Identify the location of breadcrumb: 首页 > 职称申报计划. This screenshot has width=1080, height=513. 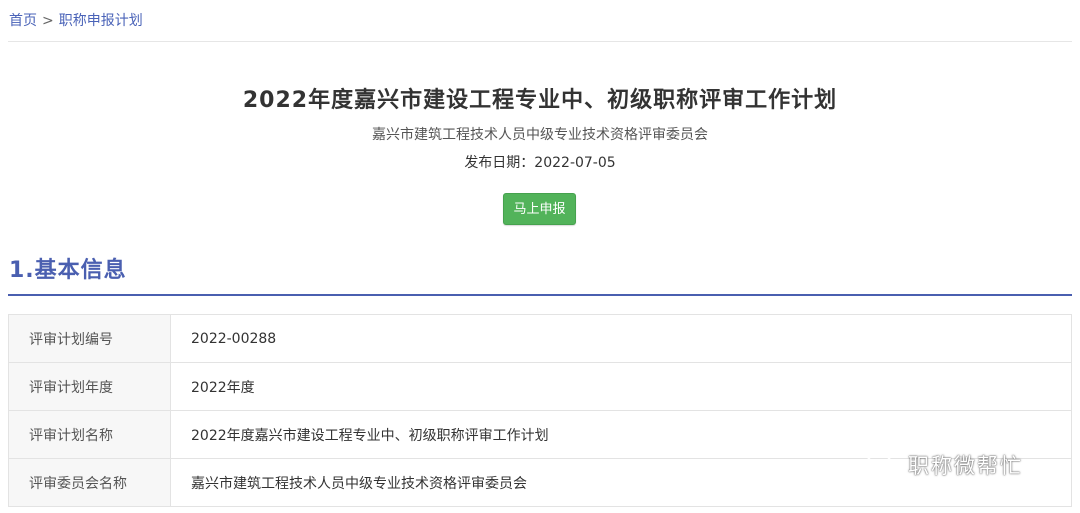
(76, 21).